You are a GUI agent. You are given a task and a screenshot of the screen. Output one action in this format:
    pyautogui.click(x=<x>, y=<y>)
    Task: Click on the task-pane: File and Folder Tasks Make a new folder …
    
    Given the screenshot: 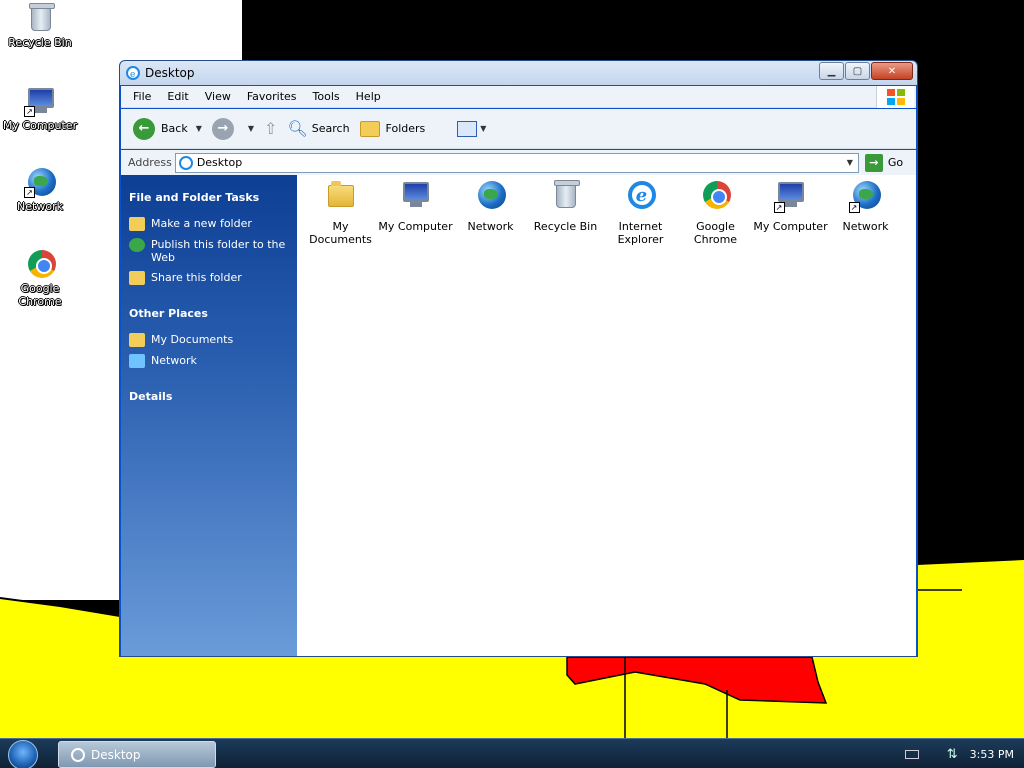 What is the action you would take?
    pyautogui.click(x=209, y=415)
    